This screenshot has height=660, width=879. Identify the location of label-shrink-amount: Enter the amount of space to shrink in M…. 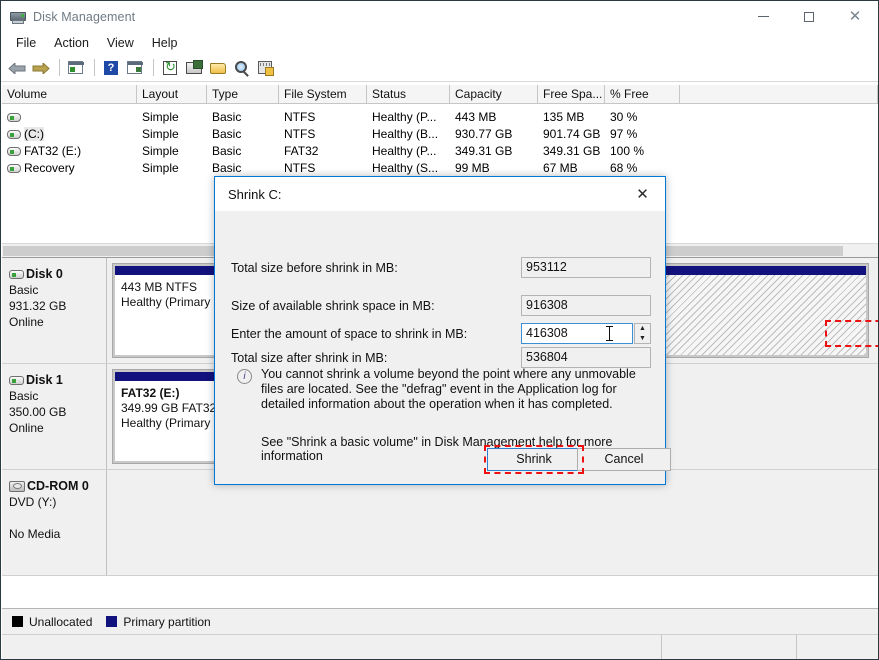
(349, 334).